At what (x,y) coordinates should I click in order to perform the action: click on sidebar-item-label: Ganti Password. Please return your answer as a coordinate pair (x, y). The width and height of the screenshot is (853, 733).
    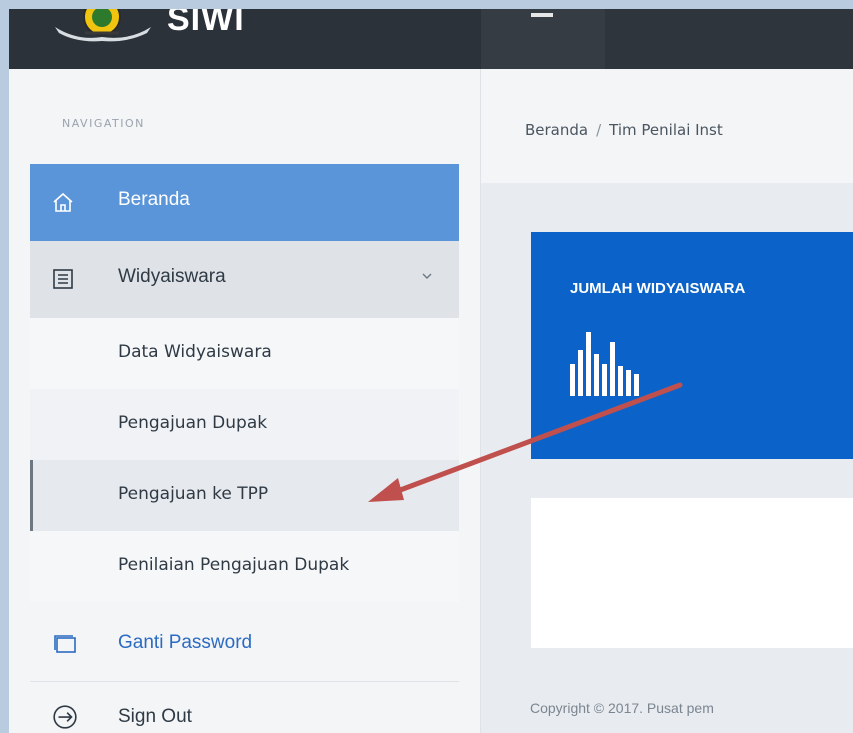
    Looking at the image, I should click on (185, 642).